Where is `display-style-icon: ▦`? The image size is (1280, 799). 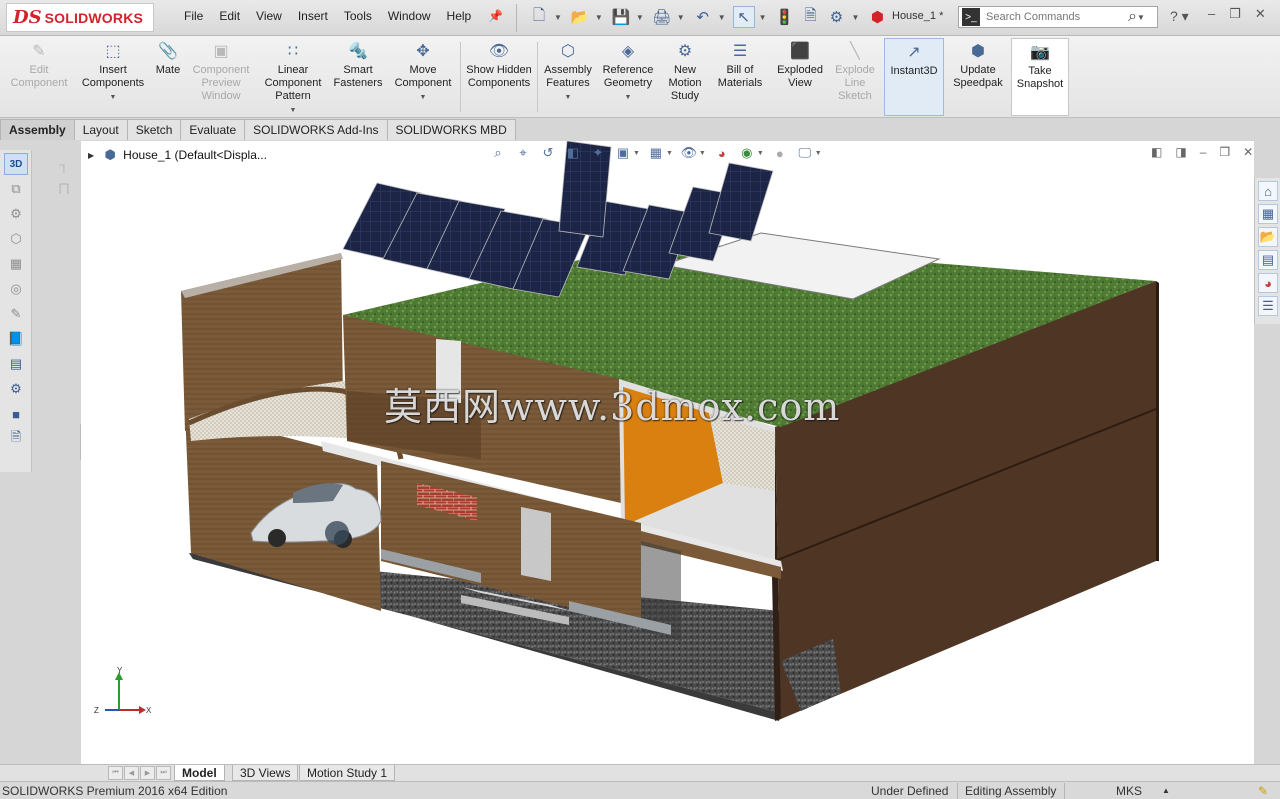 display-style-icon: ▦ is located at coordinates (656, 153).